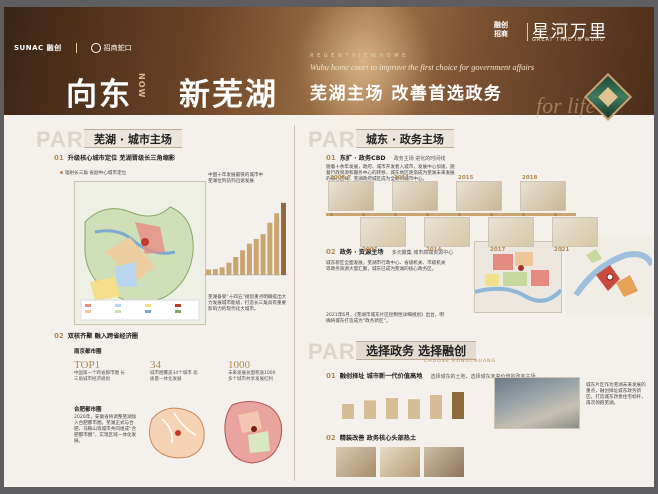 The width and height of the screenshot is (658, 494). I want to click on section-title-chengdong: 城东 · 政务主场, so click(405, 138).